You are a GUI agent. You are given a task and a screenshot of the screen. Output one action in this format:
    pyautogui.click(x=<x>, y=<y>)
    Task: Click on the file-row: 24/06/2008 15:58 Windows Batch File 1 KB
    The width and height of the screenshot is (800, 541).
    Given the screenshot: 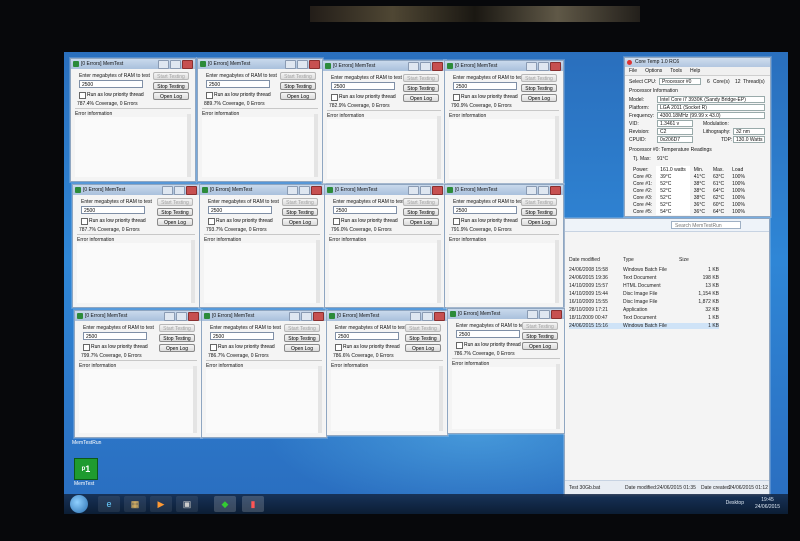 What is the action you would take?
    pyautogui.click(x=644, y=270)
    